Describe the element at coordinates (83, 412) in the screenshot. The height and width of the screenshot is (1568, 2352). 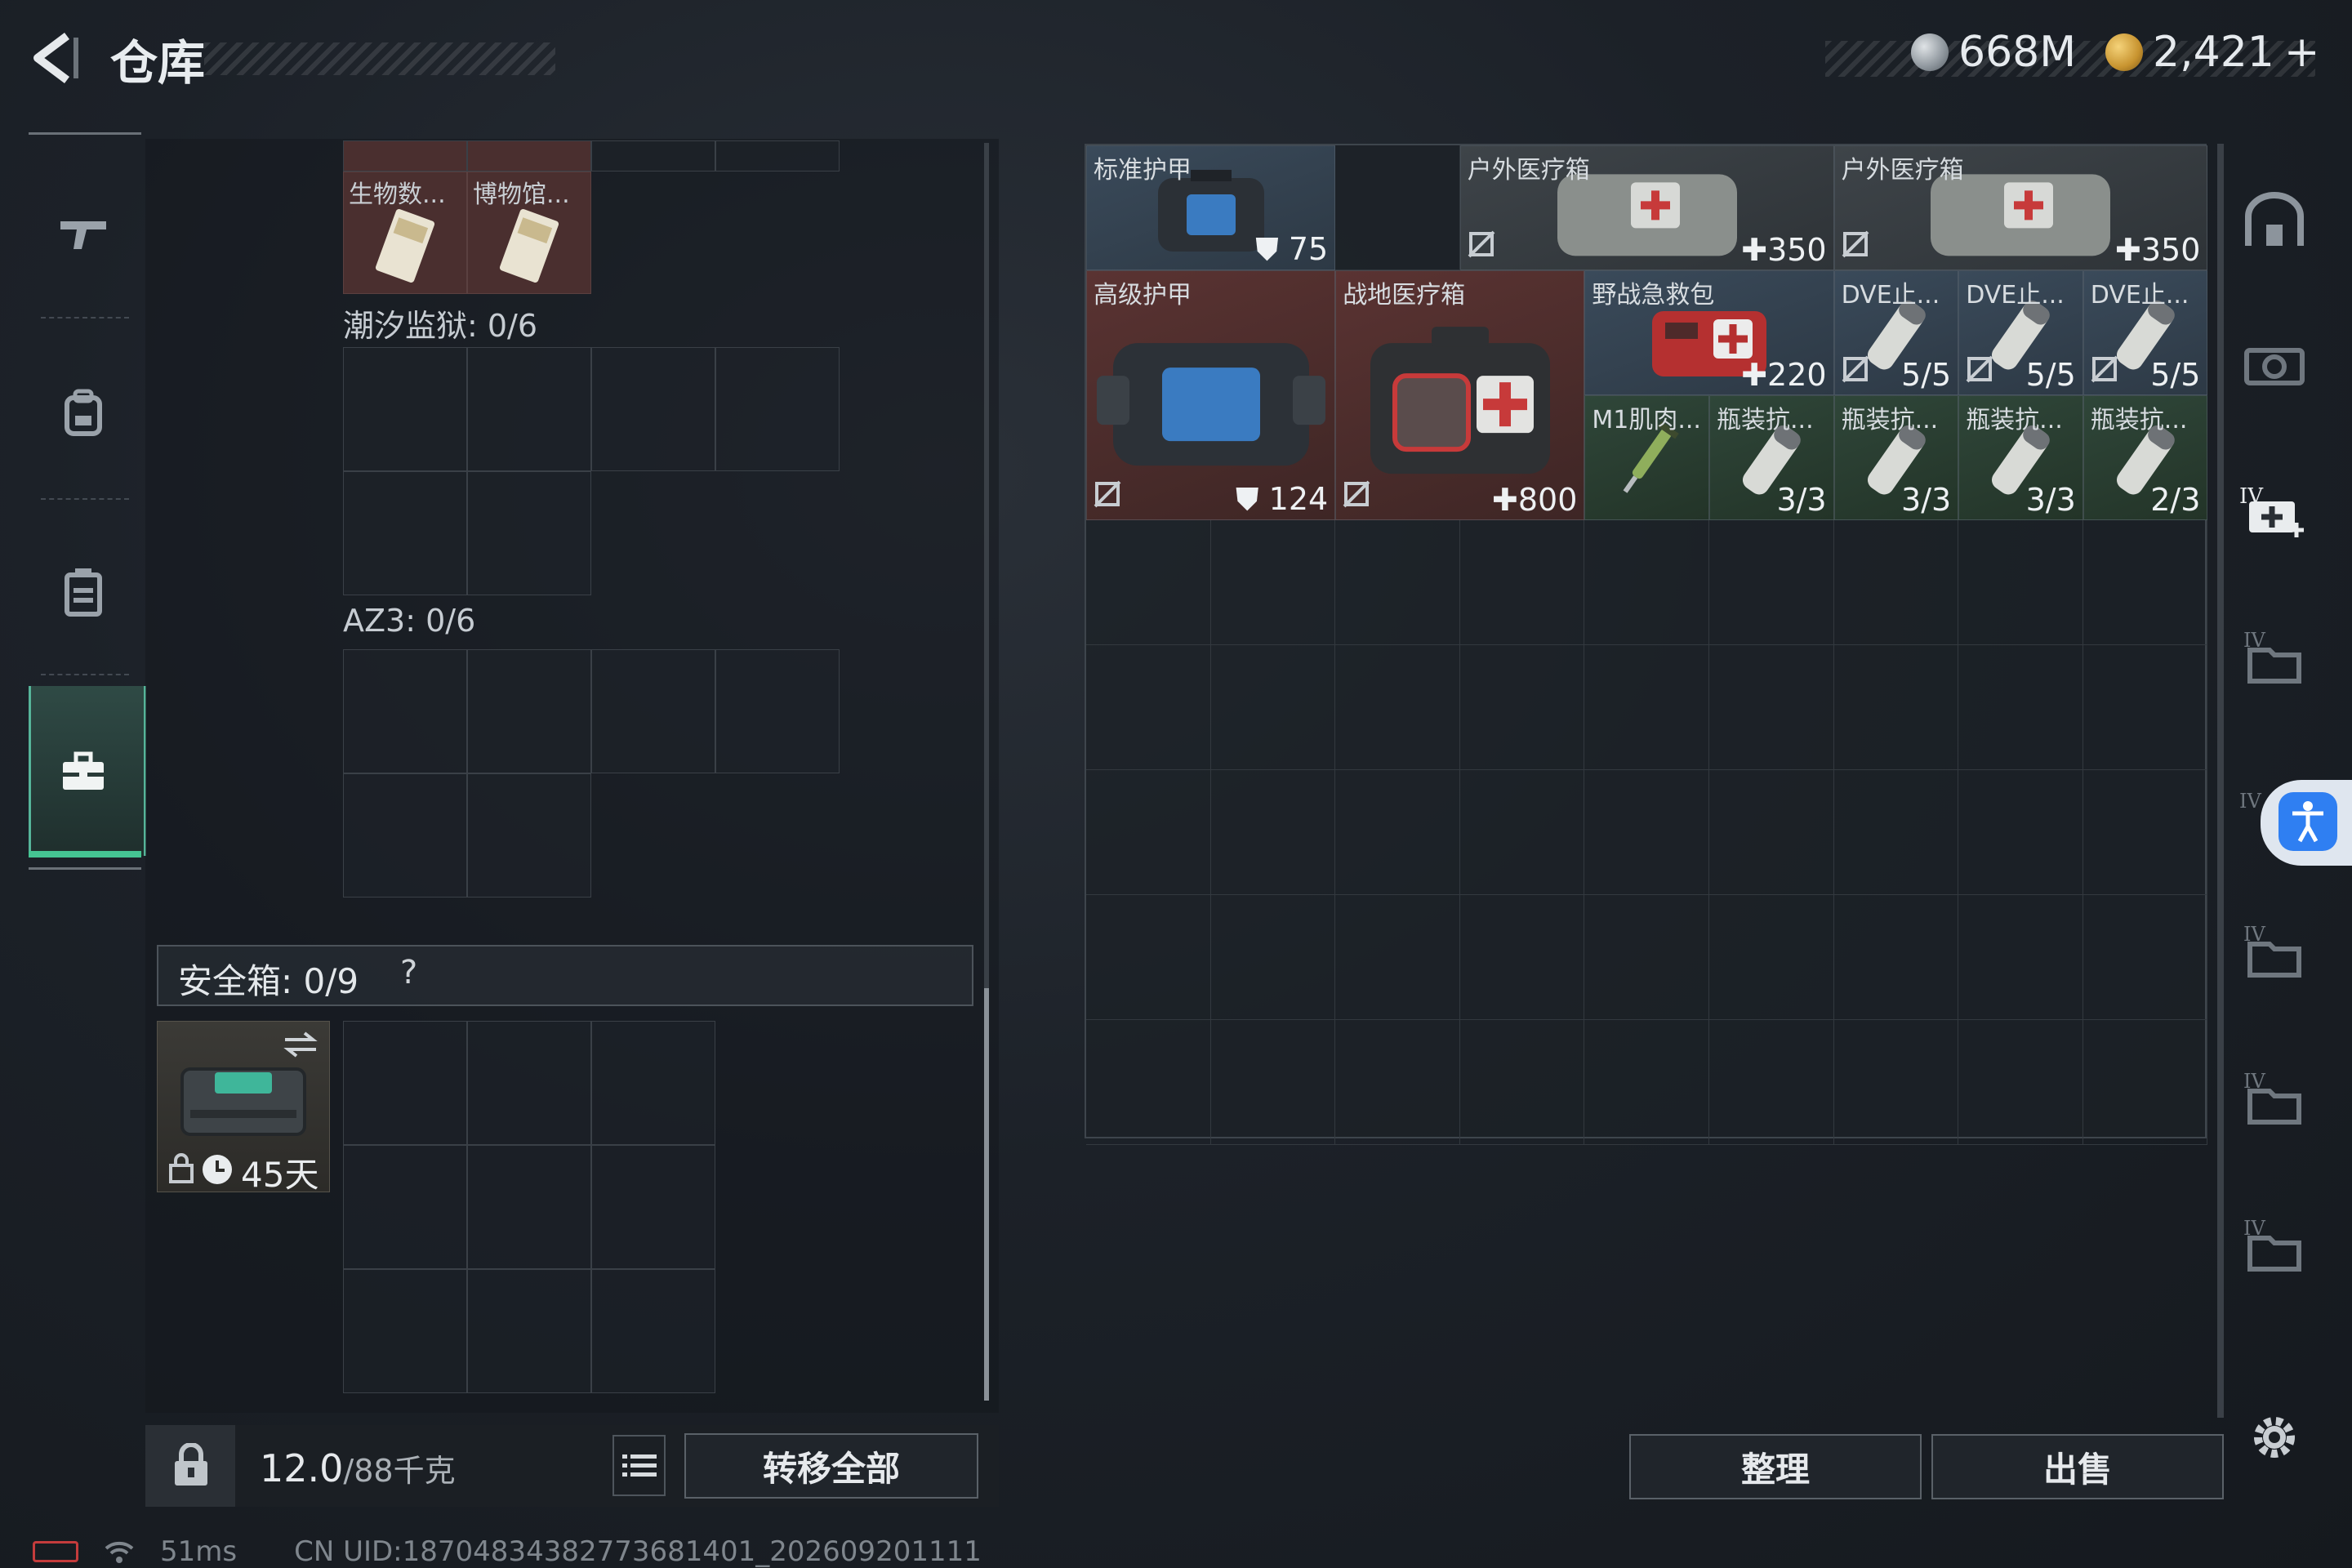
I see `sidebar-item-backpack` at that location.